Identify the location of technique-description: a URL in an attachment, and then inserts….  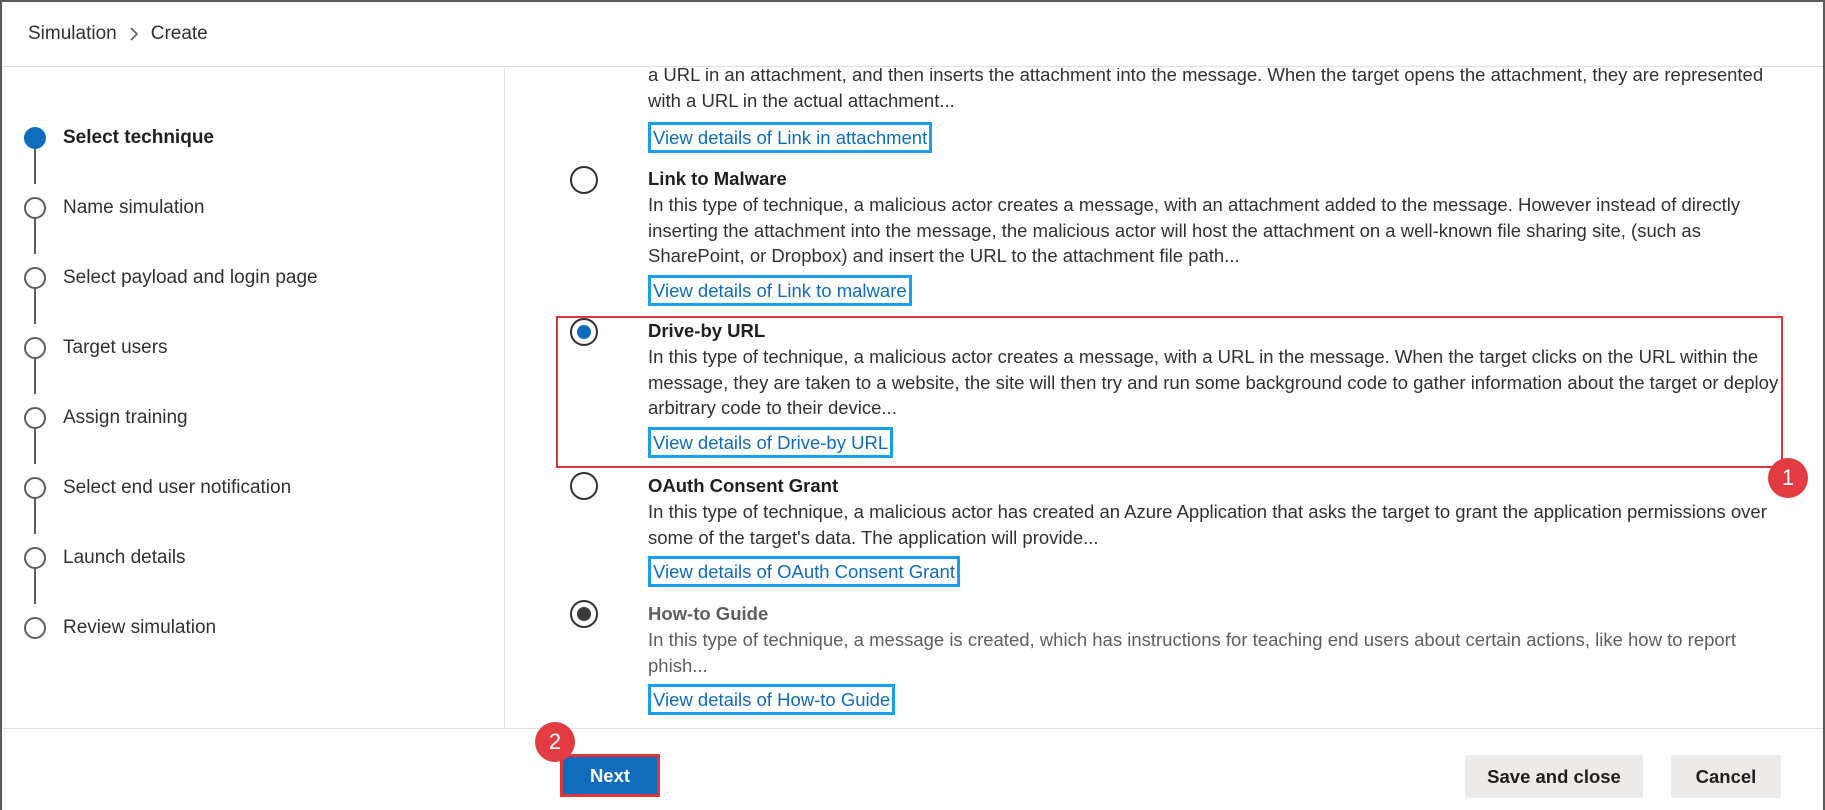
(1206, 89).